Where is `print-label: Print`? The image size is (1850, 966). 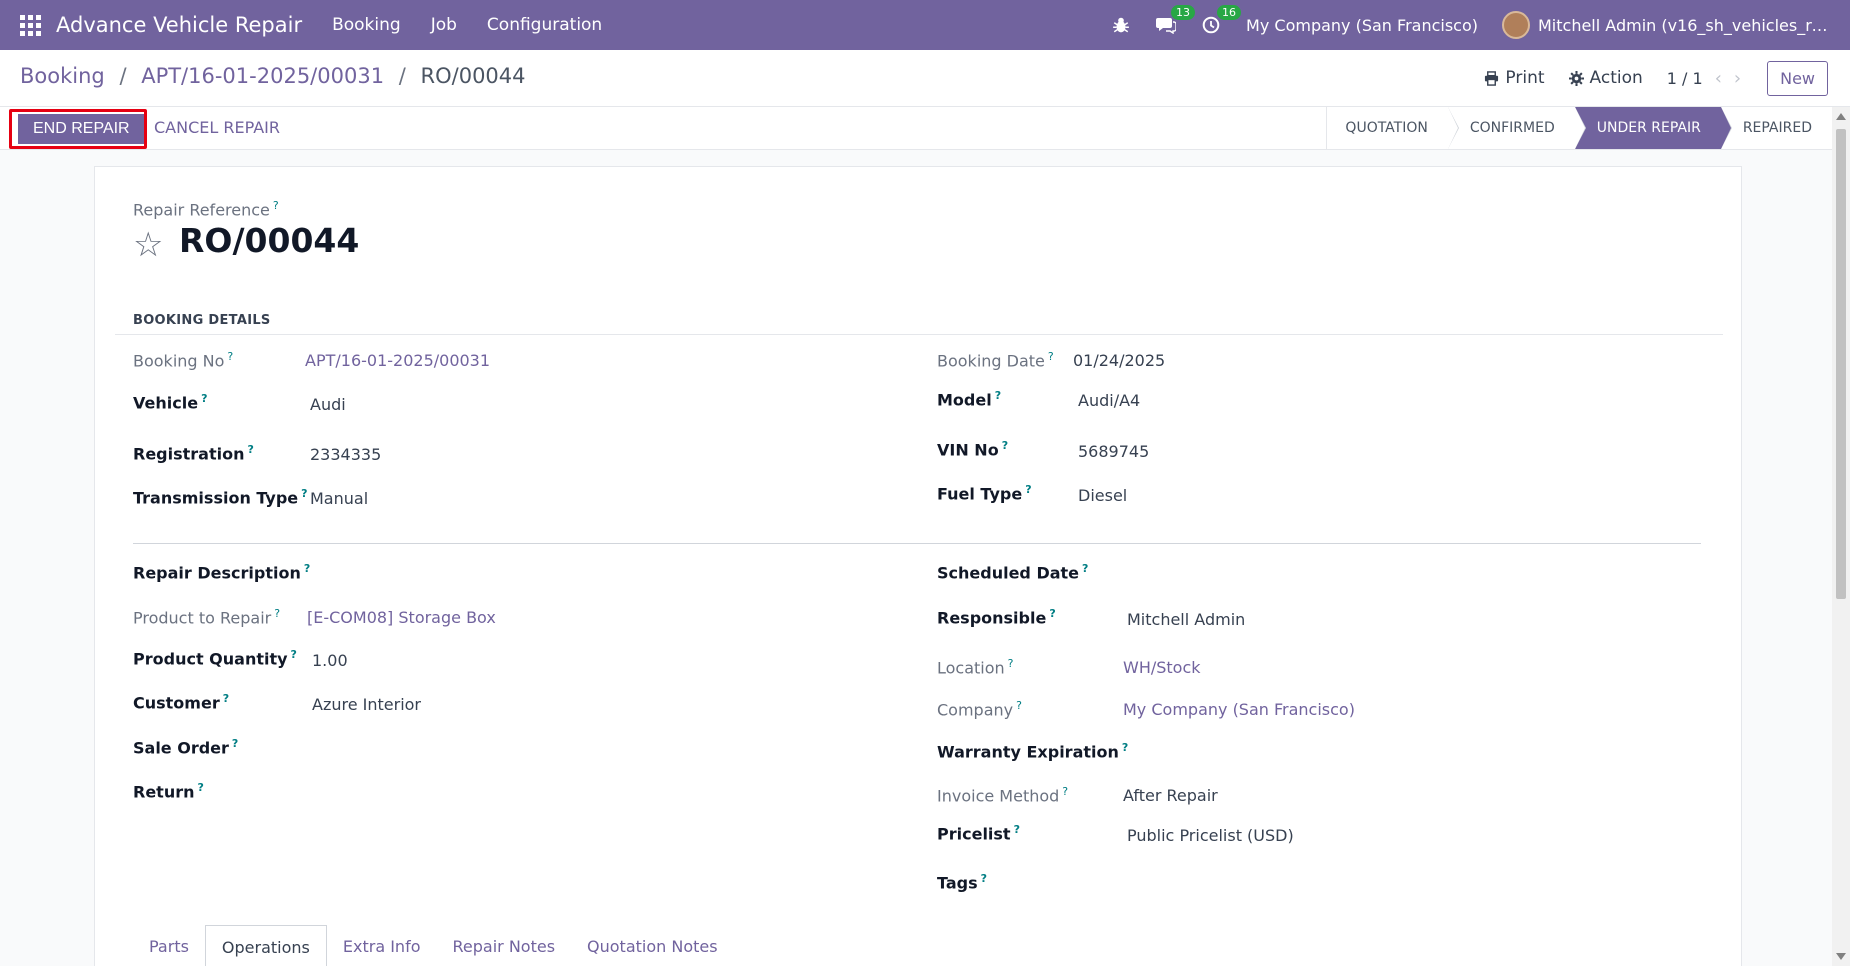
print-label: Print is located at coordinates (1525, 78).